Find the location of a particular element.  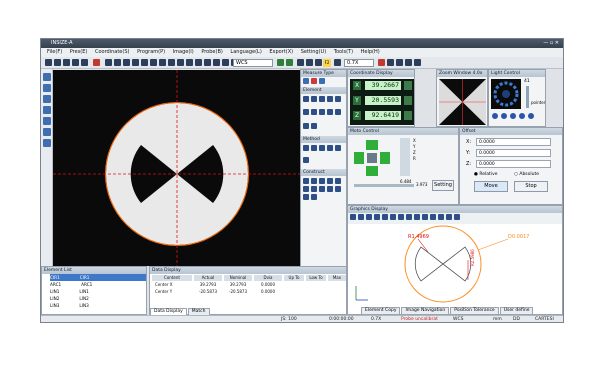

move-button: Move is located at coordinates (491, 186).